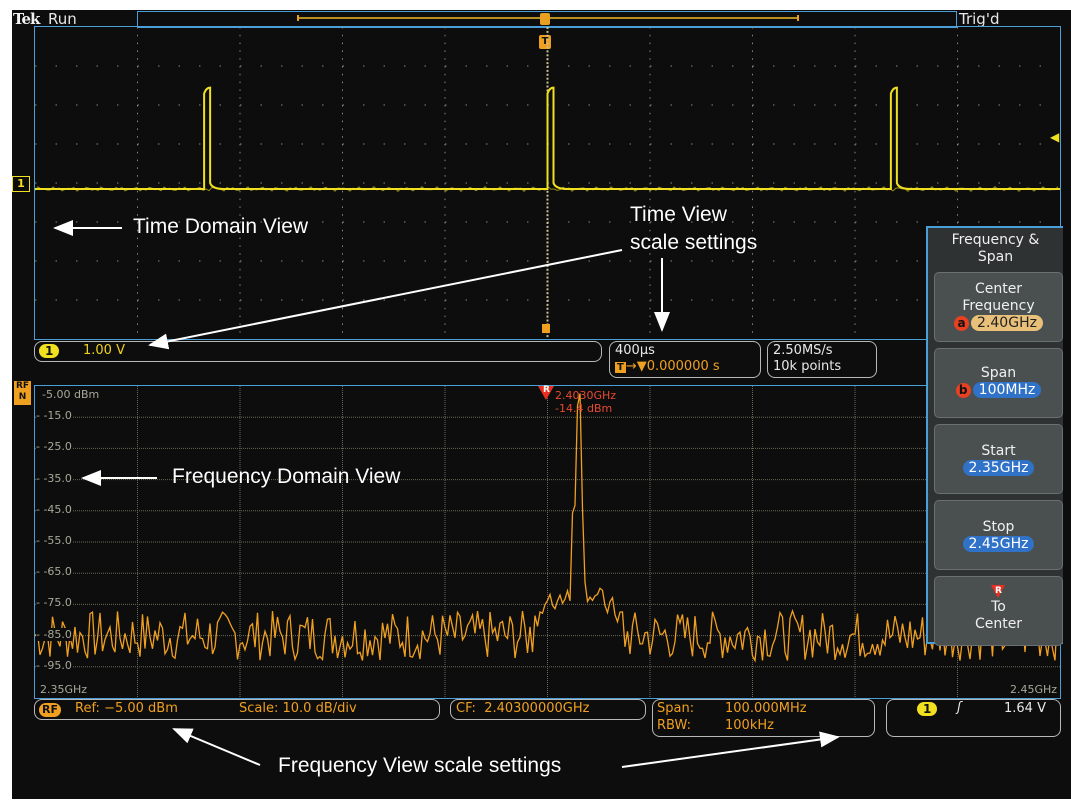 This screenshot has width=1071, height=808. Describe the element at coordinates (693, 229) in the screenshot. I see `time-scale-annotation: Time View scale settings` at that location.